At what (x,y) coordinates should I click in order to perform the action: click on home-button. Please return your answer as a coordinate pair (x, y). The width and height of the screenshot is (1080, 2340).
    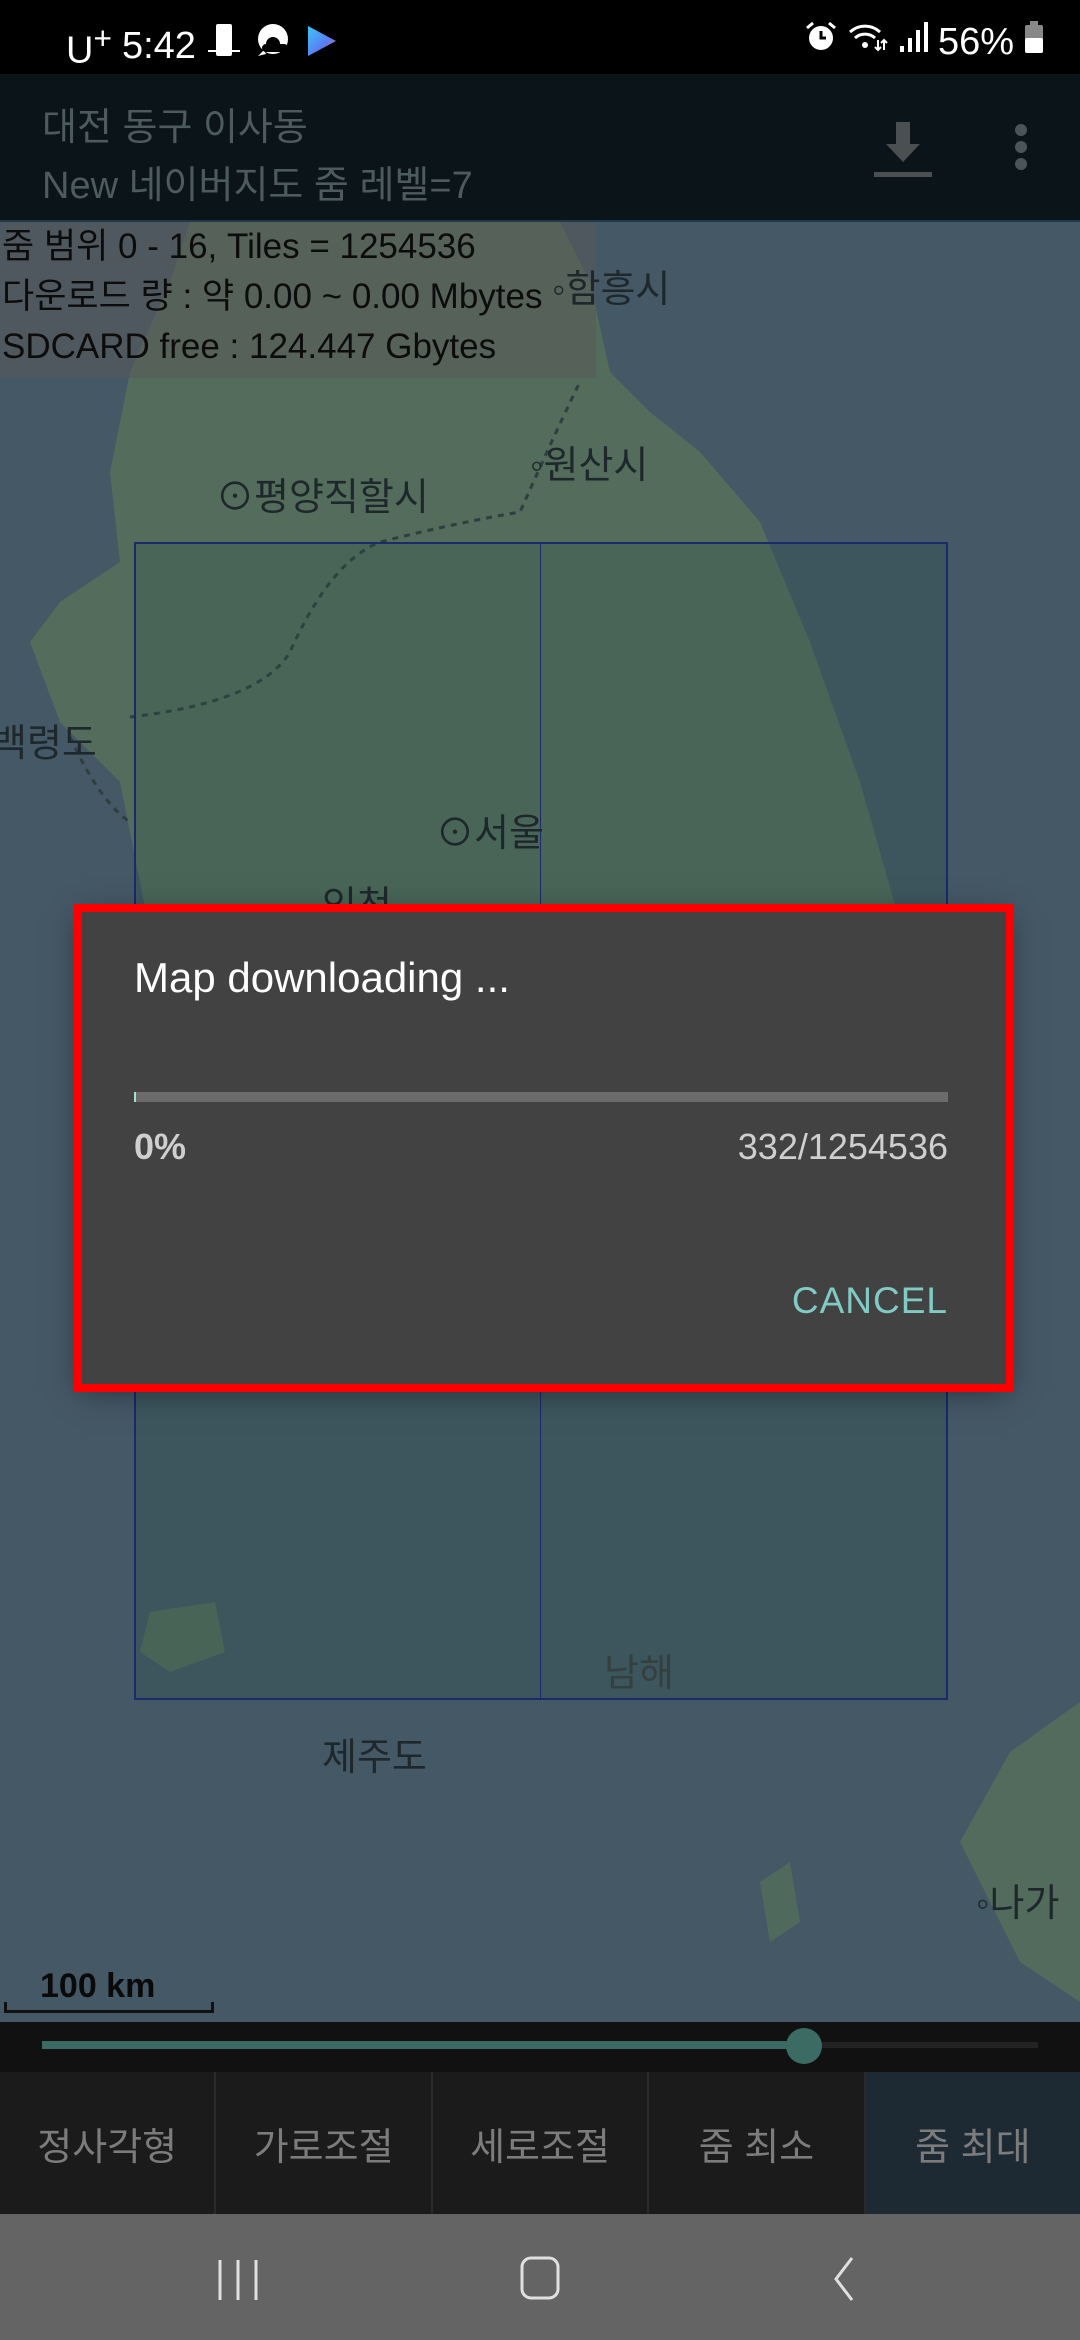
    Looking at the image, I should click on (540, 2279).